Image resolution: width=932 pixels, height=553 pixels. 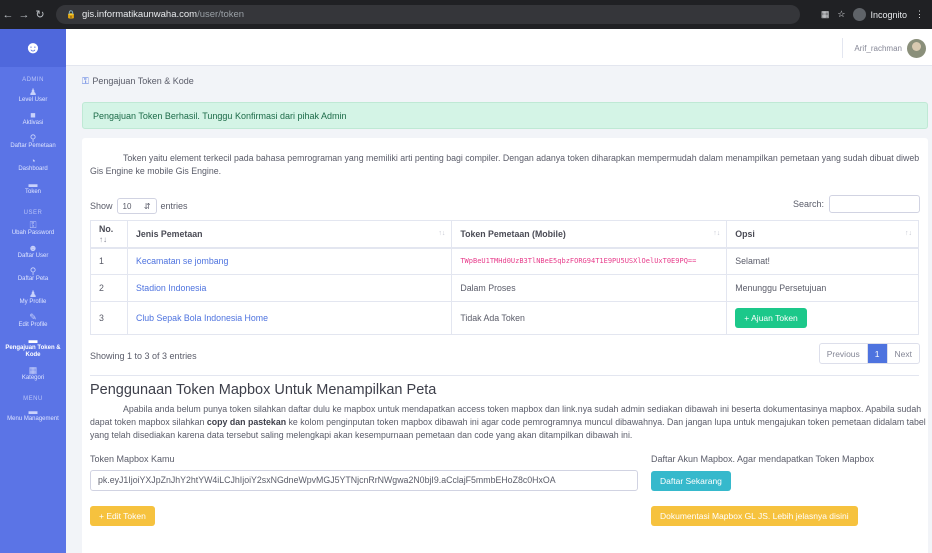 I want to click on search-label: Search:, so click(x=808, y=204).